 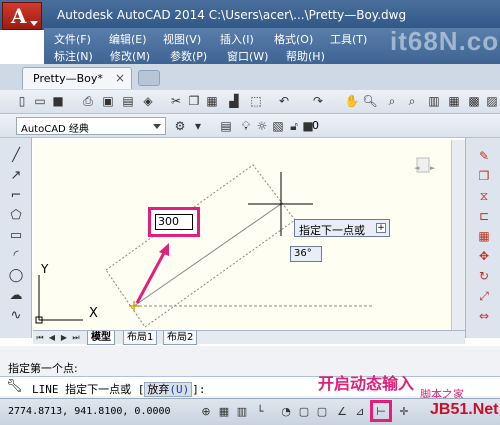 What do you see at coordinates (315, 125) in the screenshot?
I see `current-layer: 0` at bounding box center [315, 125].